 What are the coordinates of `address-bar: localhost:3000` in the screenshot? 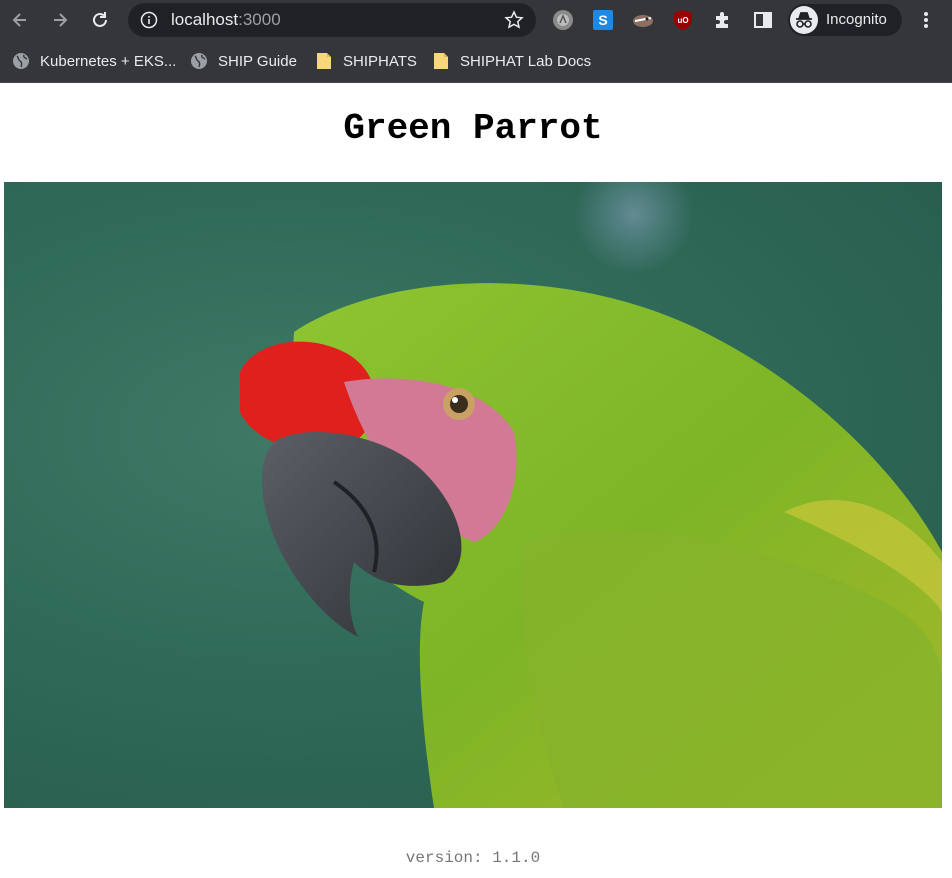 It's located at (332, 20).